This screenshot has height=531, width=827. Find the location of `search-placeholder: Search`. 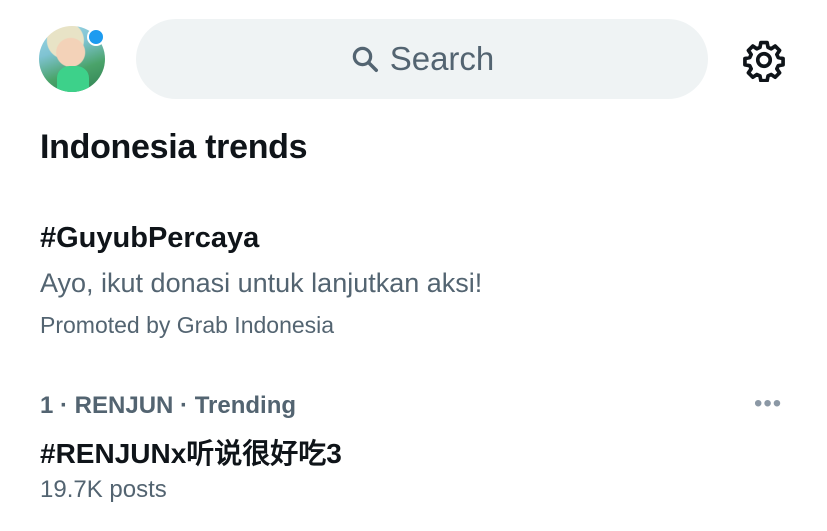

search-placeholder: Search is located at coordinates (442, 58).